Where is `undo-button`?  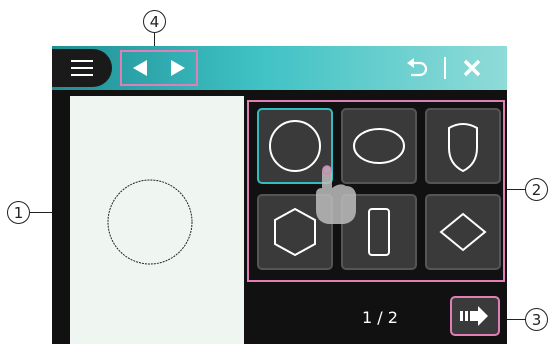
undo-button is located at coordinates (417, 68).